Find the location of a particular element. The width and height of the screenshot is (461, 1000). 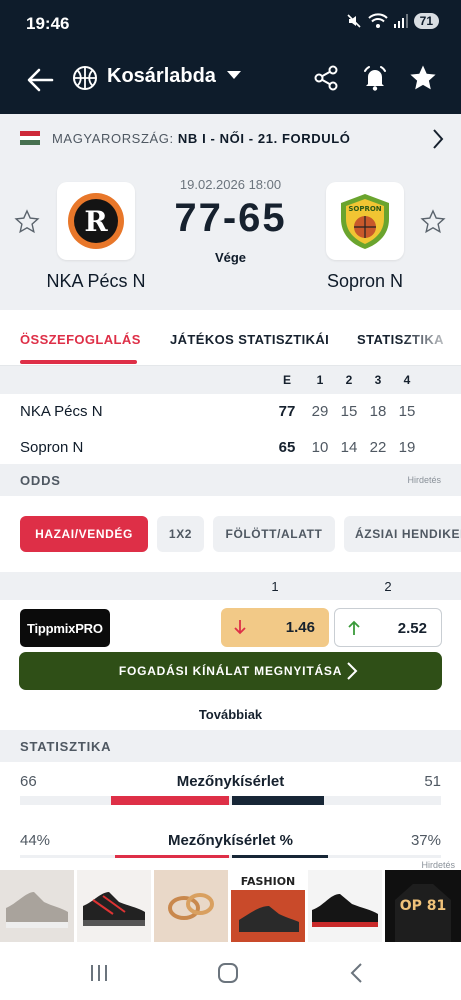

breadcrumb-country: MAGYARORSZÁG: is located at coordinates (113, 138).